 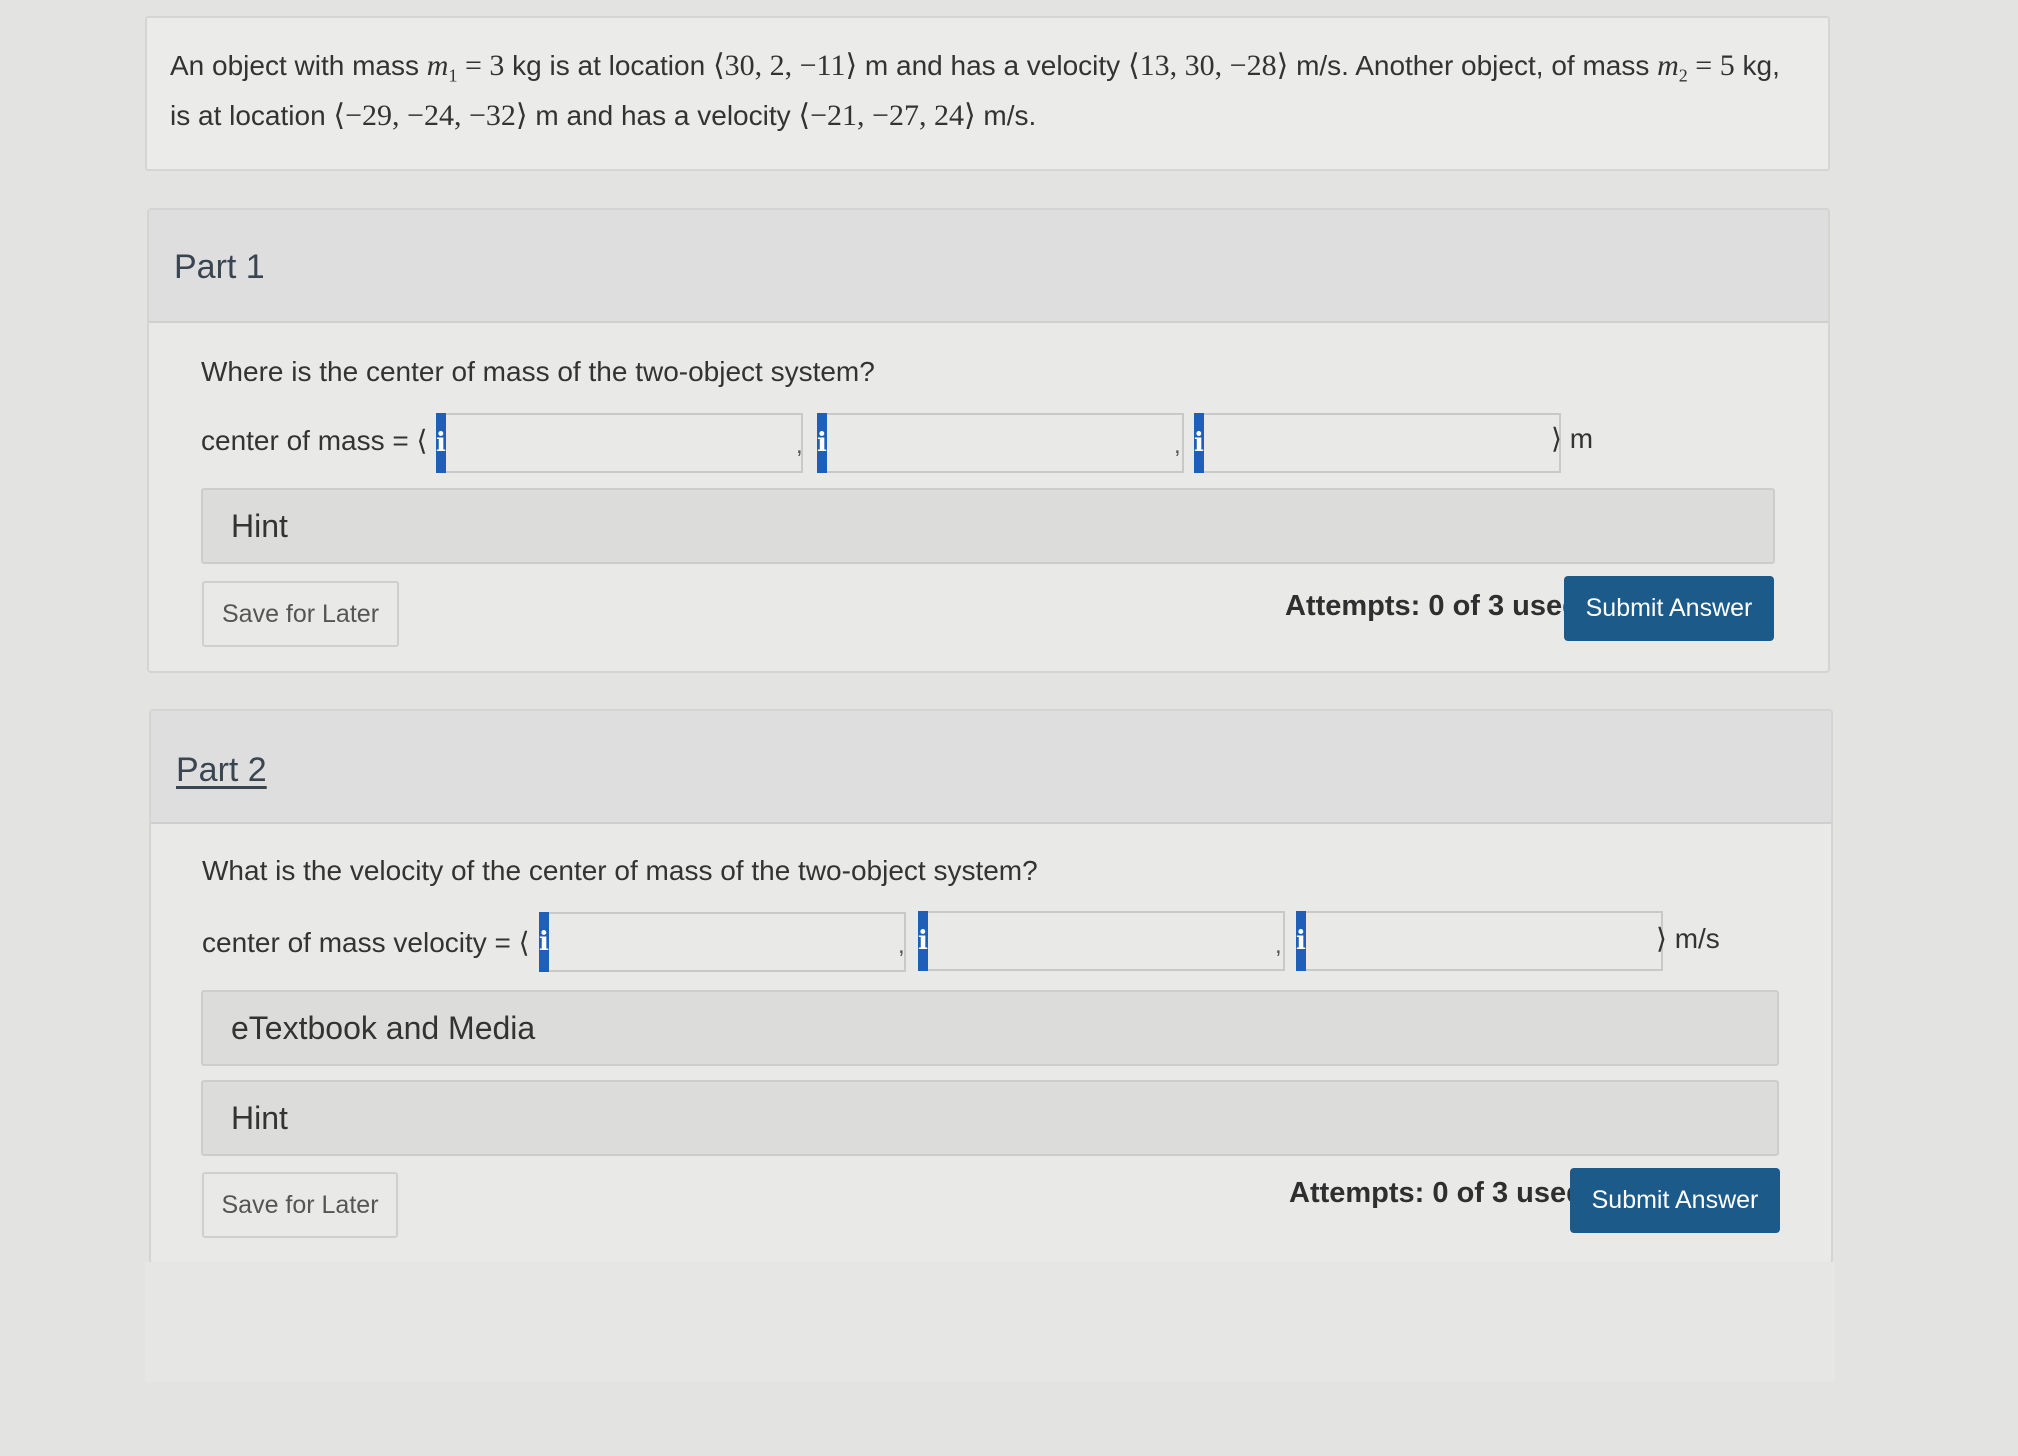 I want to click on part-1-title: Part 1, so click(x=219, y=267).